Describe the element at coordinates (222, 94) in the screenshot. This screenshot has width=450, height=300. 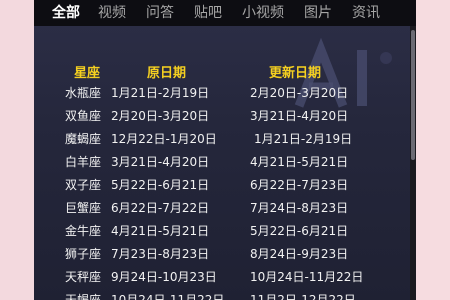
I see `table-row: 水瓶座 1月21日-2月19日 2月20日-3月20日` at that location.